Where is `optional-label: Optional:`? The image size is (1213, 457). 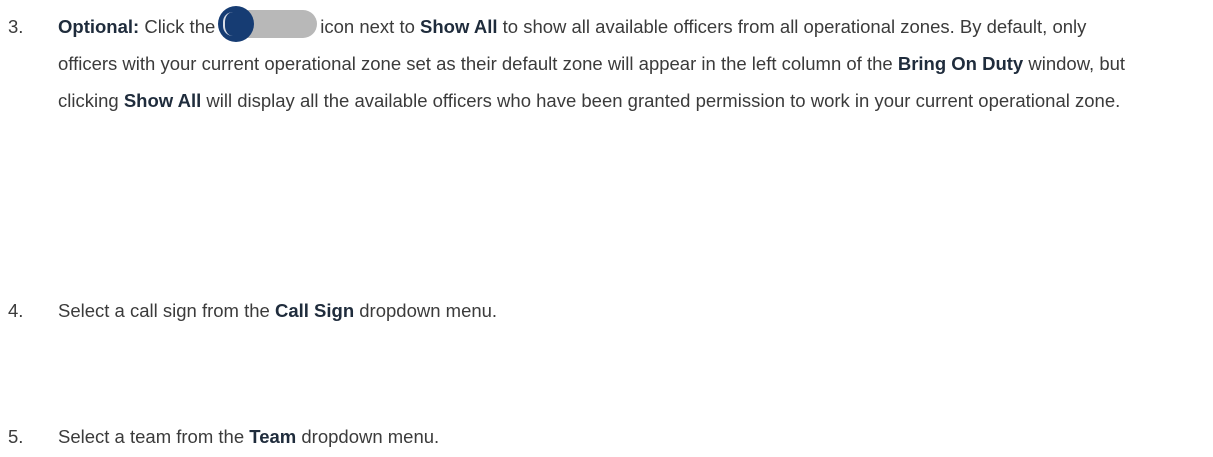 optional-label: Optional: is located at coordinates (99, 26).